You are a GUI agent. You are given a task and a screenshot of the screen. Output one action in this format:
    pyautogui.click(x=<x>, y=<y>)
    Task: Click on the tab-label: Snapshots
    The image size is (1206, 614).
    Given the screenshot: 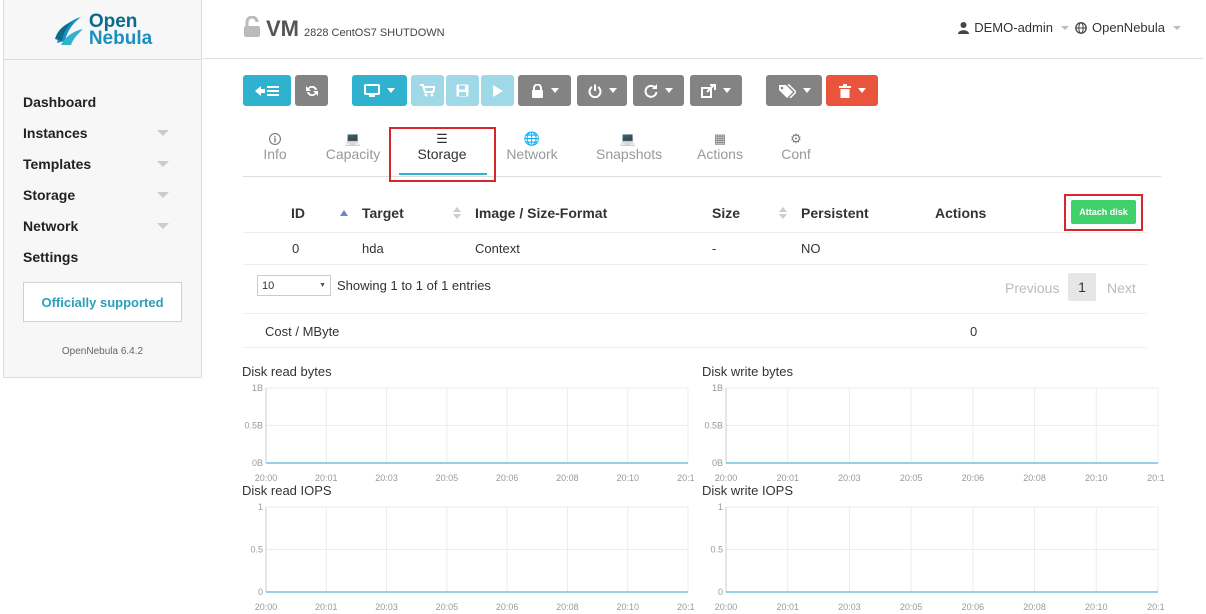 What is the action you would take?
    pyautogui.click(x=629, y=154)
    